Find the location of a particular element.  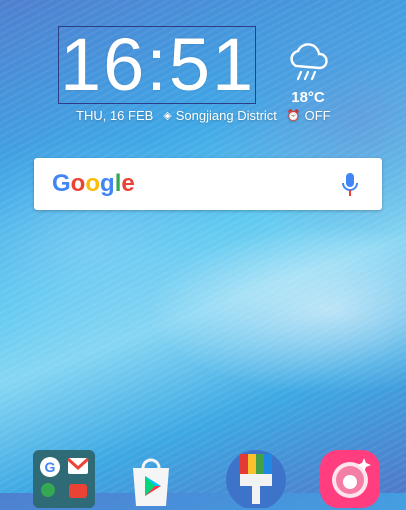

google-folder-icon: G is located at coordinates (64, 479).